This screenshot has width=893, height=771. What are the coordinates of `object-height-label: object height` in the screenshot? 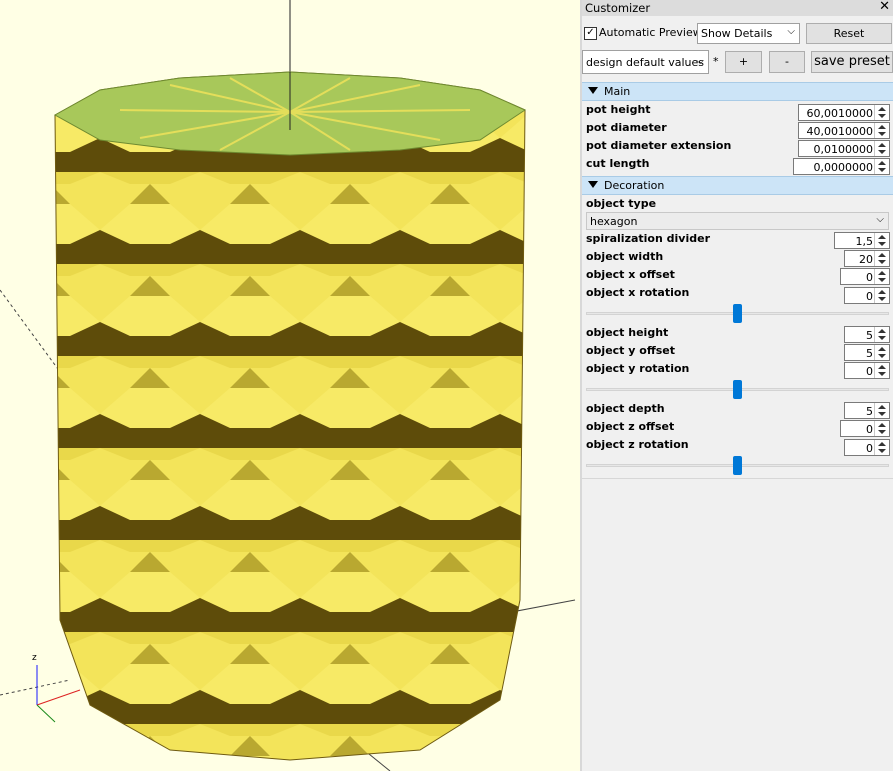 It's located at (627, 332).